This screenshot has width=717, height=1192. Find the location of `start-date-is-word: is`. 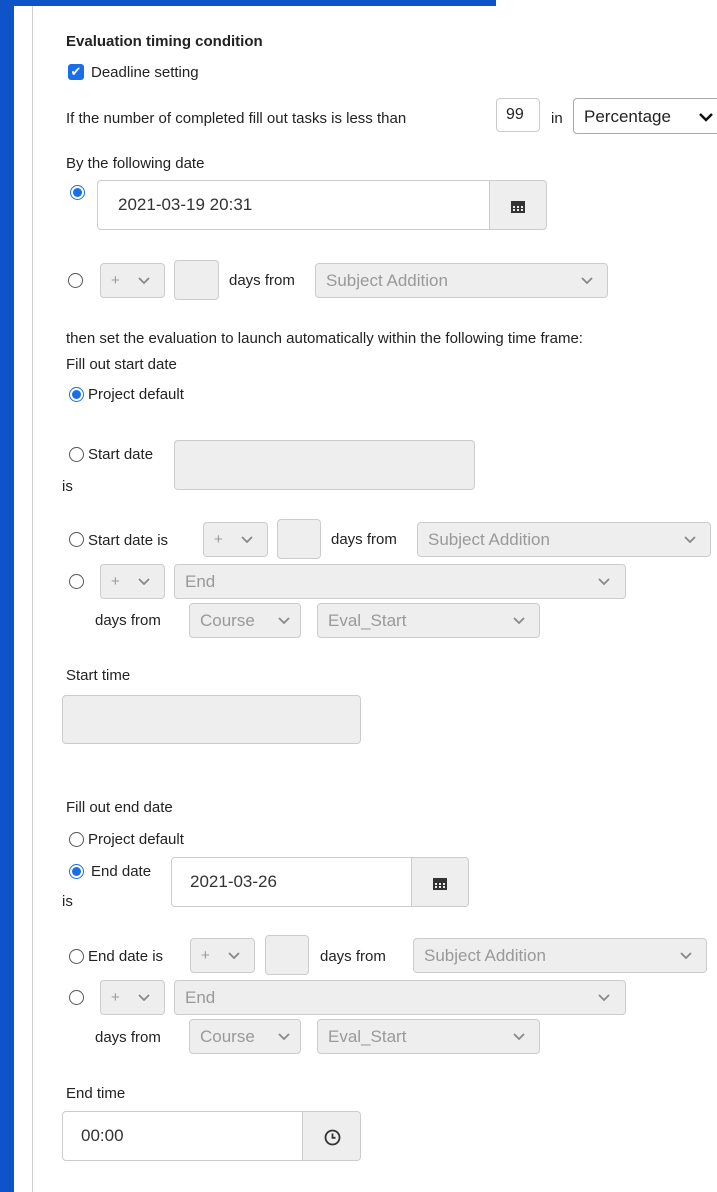

start-date-is-word: is is located at coordinates (67, 486).